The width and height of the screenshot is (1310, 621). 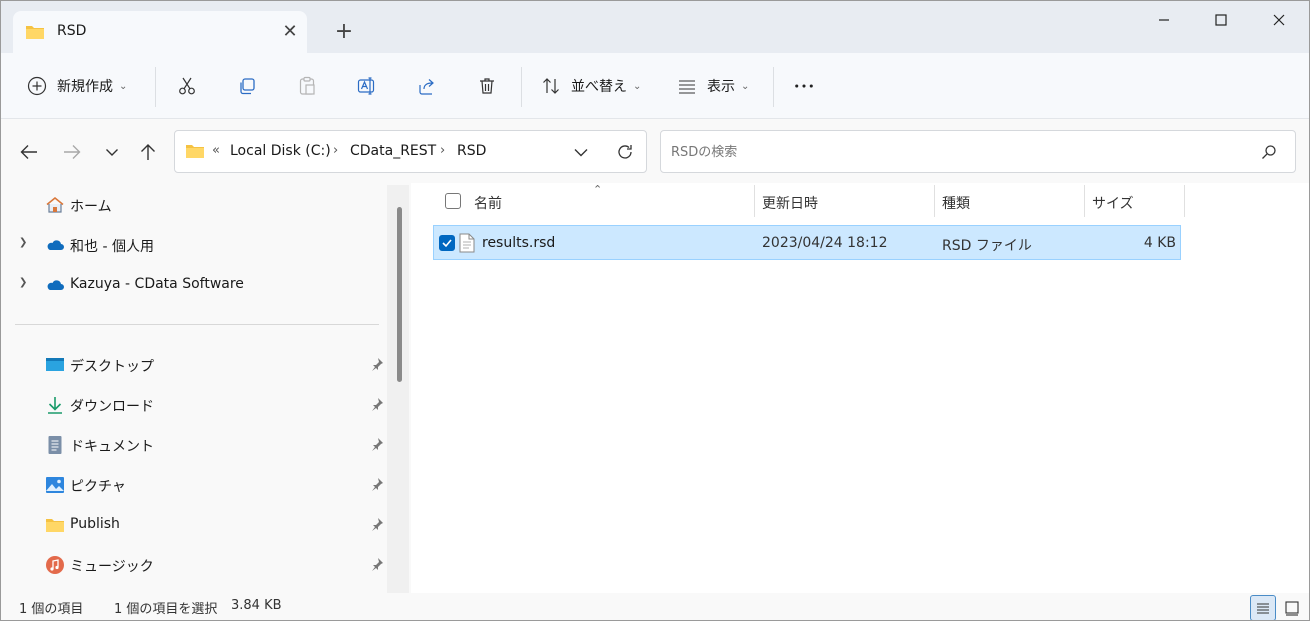 I want to click on column-header-row: ⌃ 名前 更新日時 種類 サイズ, so click(x=860, y=200).